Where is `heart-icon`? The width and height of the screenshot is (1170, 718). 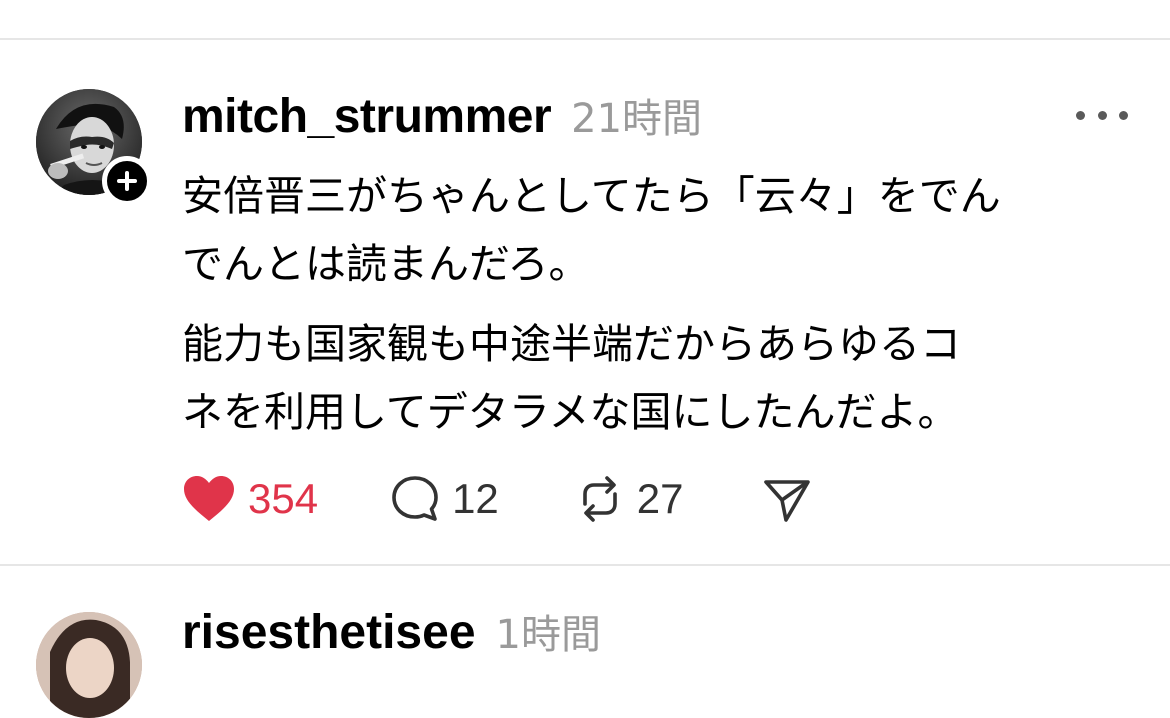 heart-icon is located at coordinates (209, 498).